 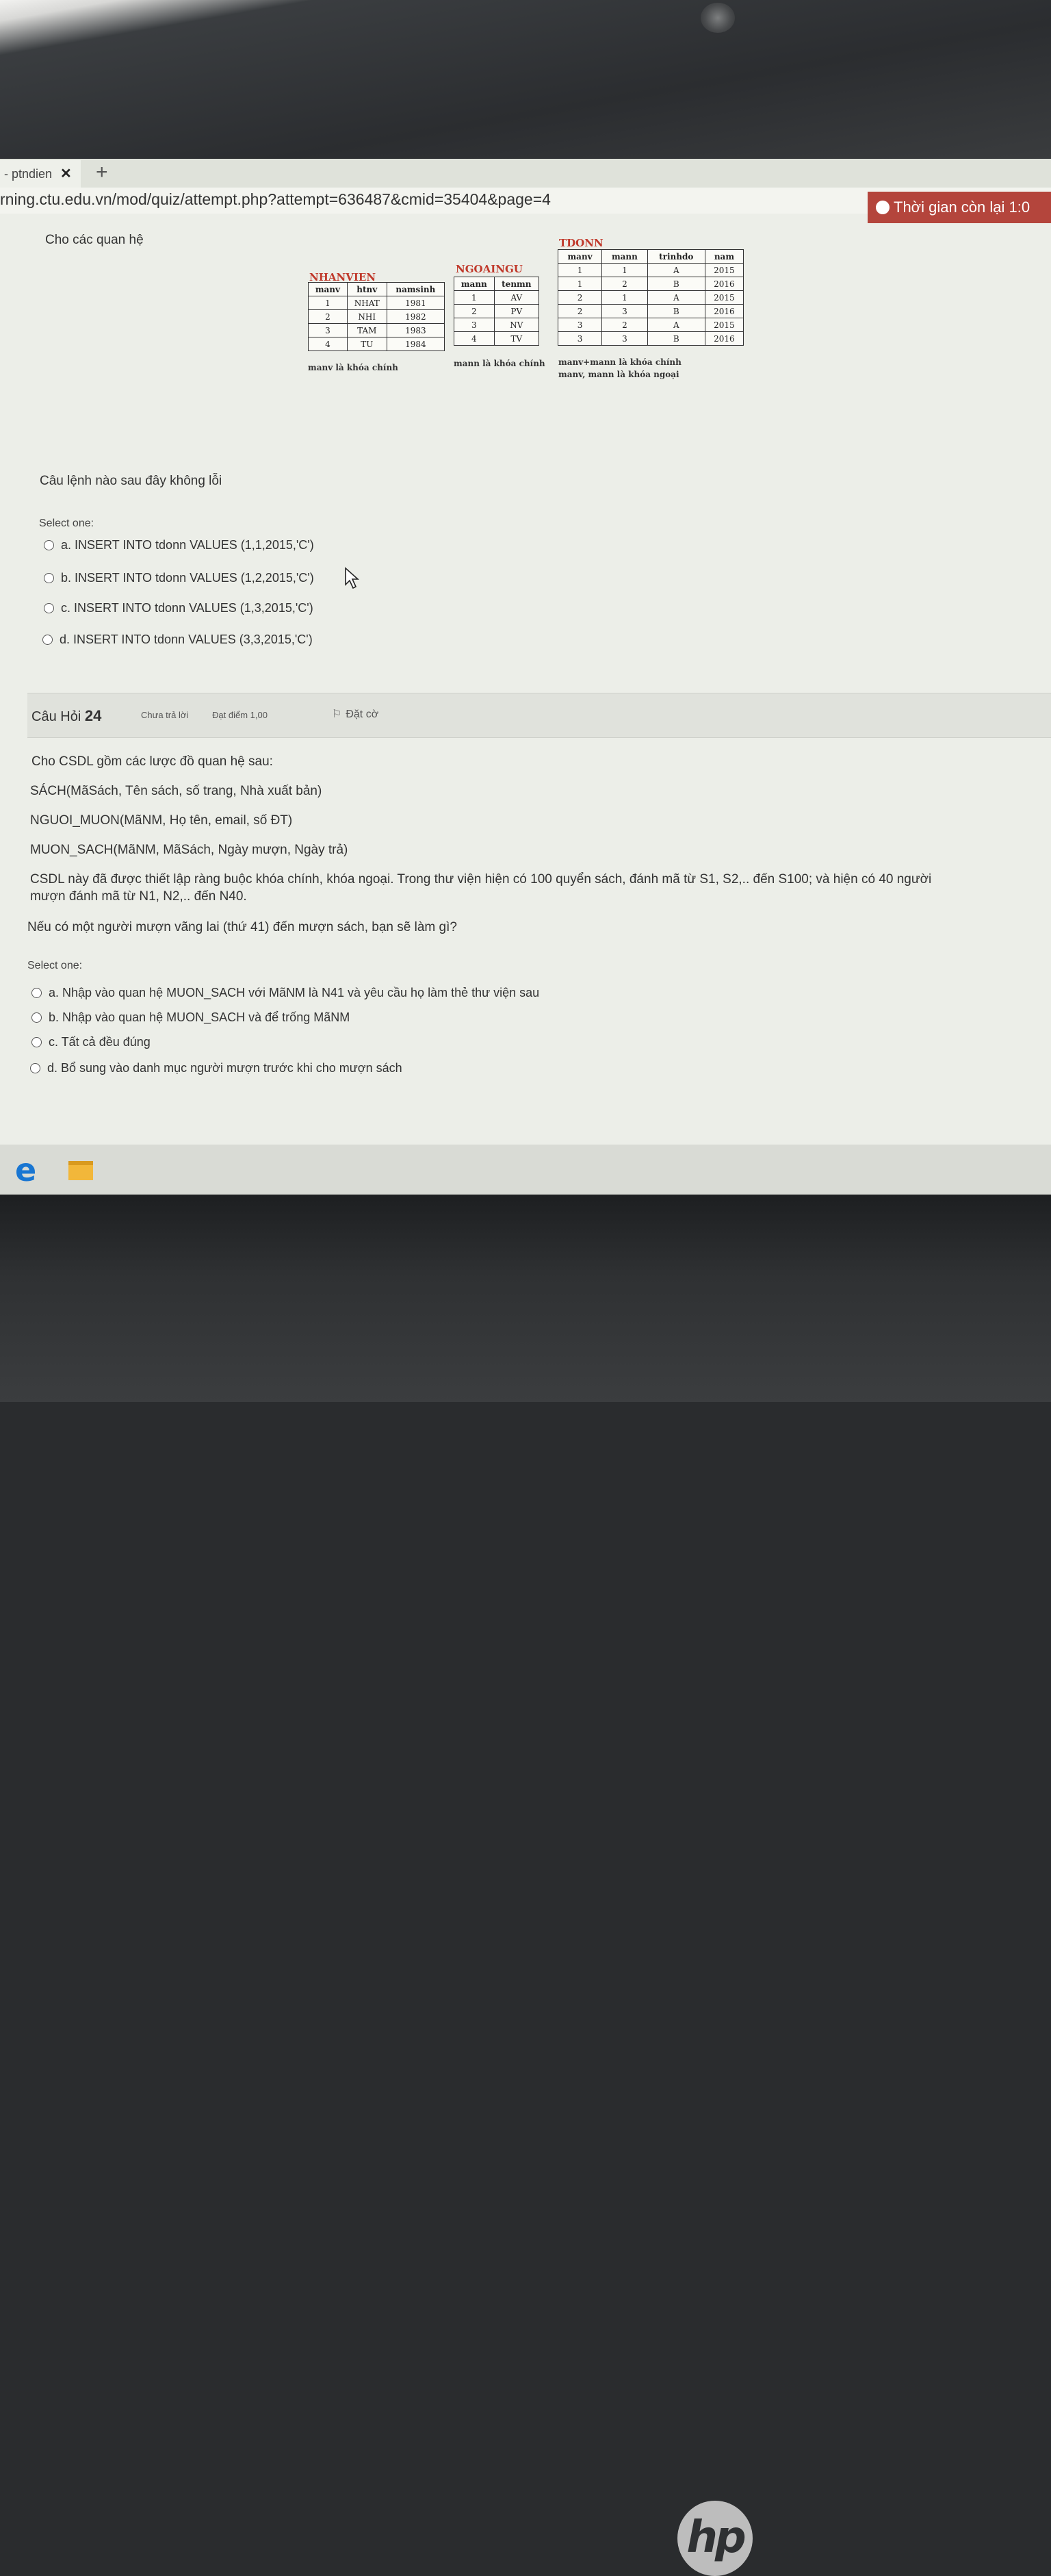 I want to click on table-row: 1 2 B 2016, so click(x=650, y=284).